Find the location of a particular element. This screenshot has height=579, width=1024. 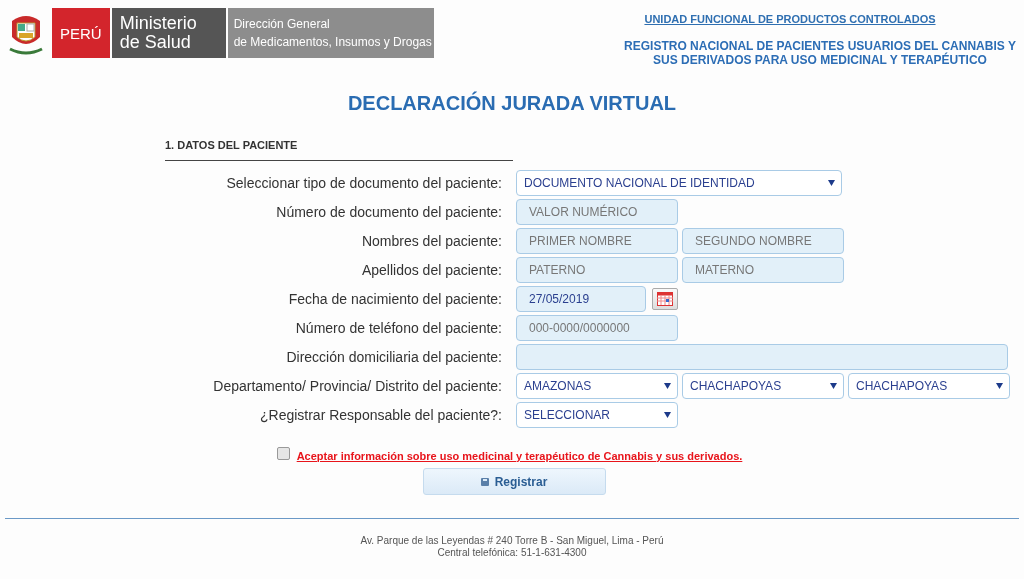

field-label: Fecha de nacimiento del paciente: is located at coordinates (394, 299).